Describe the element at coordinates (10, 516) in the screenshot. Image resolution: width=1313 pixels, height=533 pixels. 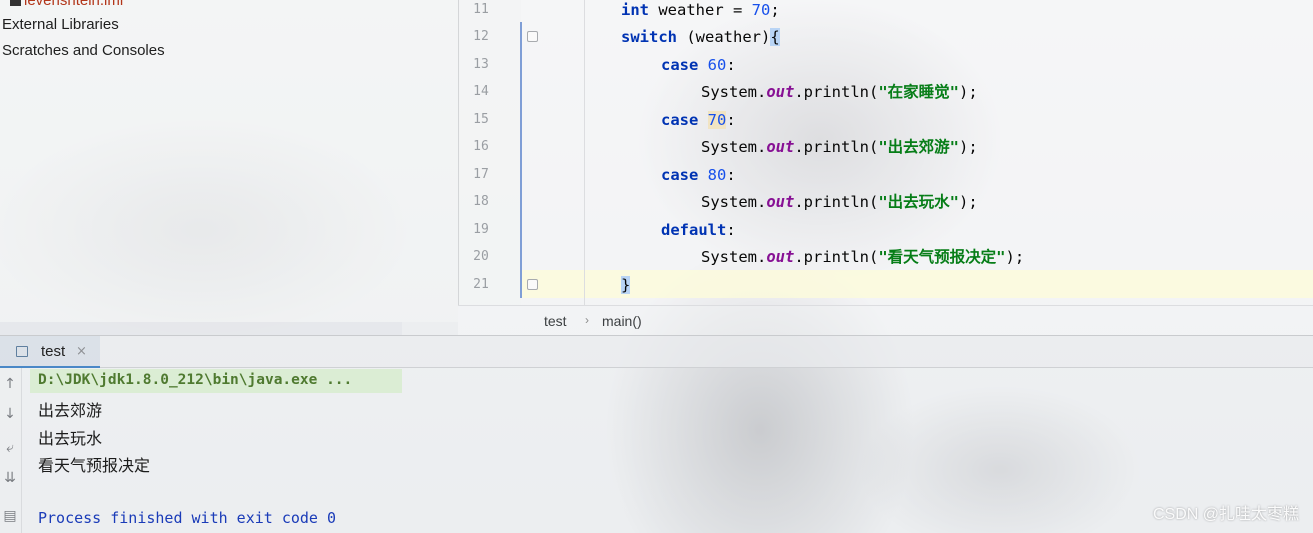
I see `print-icon: ▤` at that location.